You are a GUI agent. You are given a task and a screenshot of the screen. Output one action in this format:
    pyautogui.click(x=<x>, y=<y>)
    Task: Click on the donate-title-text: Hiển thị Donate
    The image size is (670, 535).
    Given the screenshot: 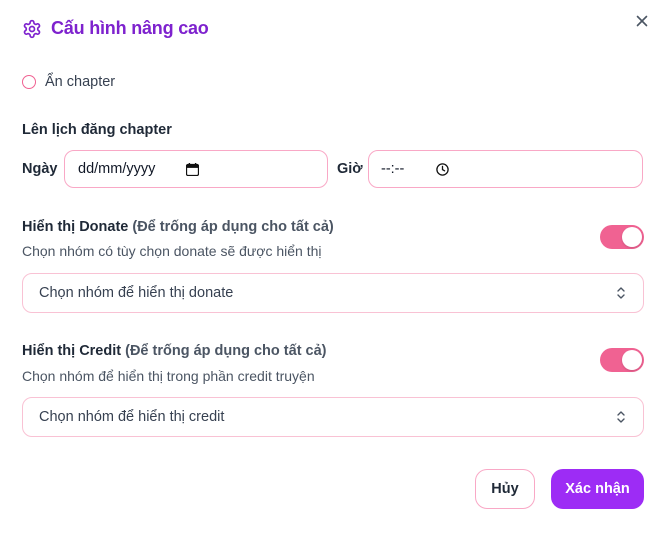 What is the action you would take?
    pyautogui.click(x=75, y=227)
    